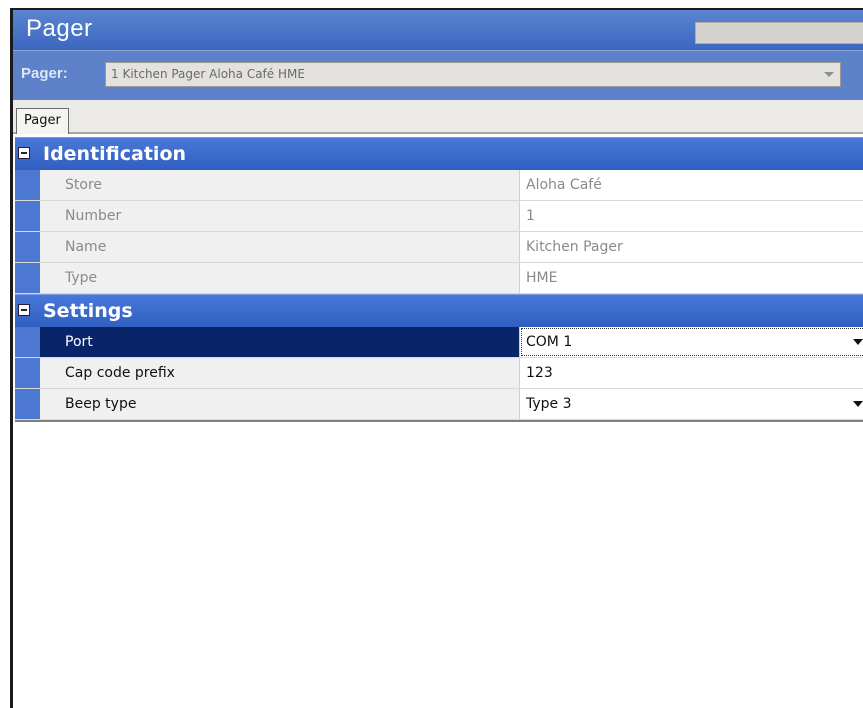 The width and height of the screenshot is (863, 708). I want to click on property-label: Number, so click(280, 216).